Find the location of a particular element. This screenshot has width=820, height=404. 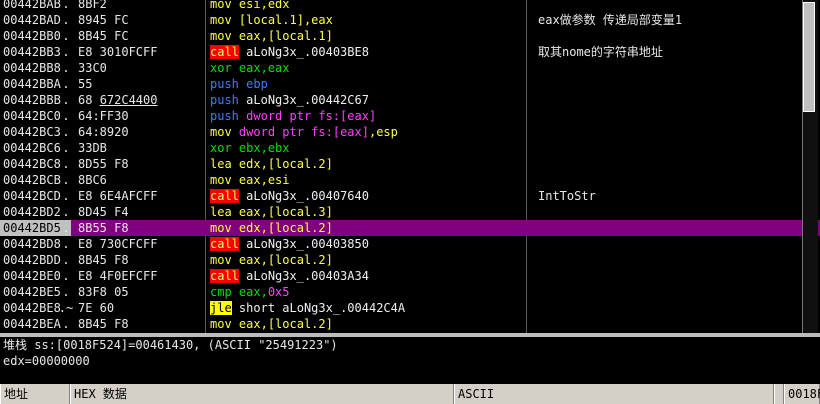

hex-bytes-cell: 7E 60 is located at coordinates (96, 308).